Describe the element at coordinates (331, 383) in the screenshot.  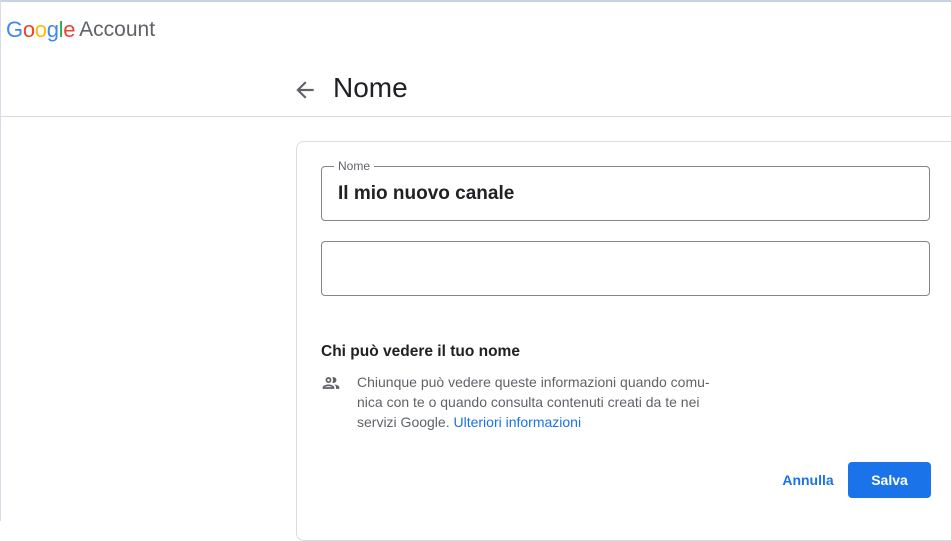
I see `people-icon` at that location.